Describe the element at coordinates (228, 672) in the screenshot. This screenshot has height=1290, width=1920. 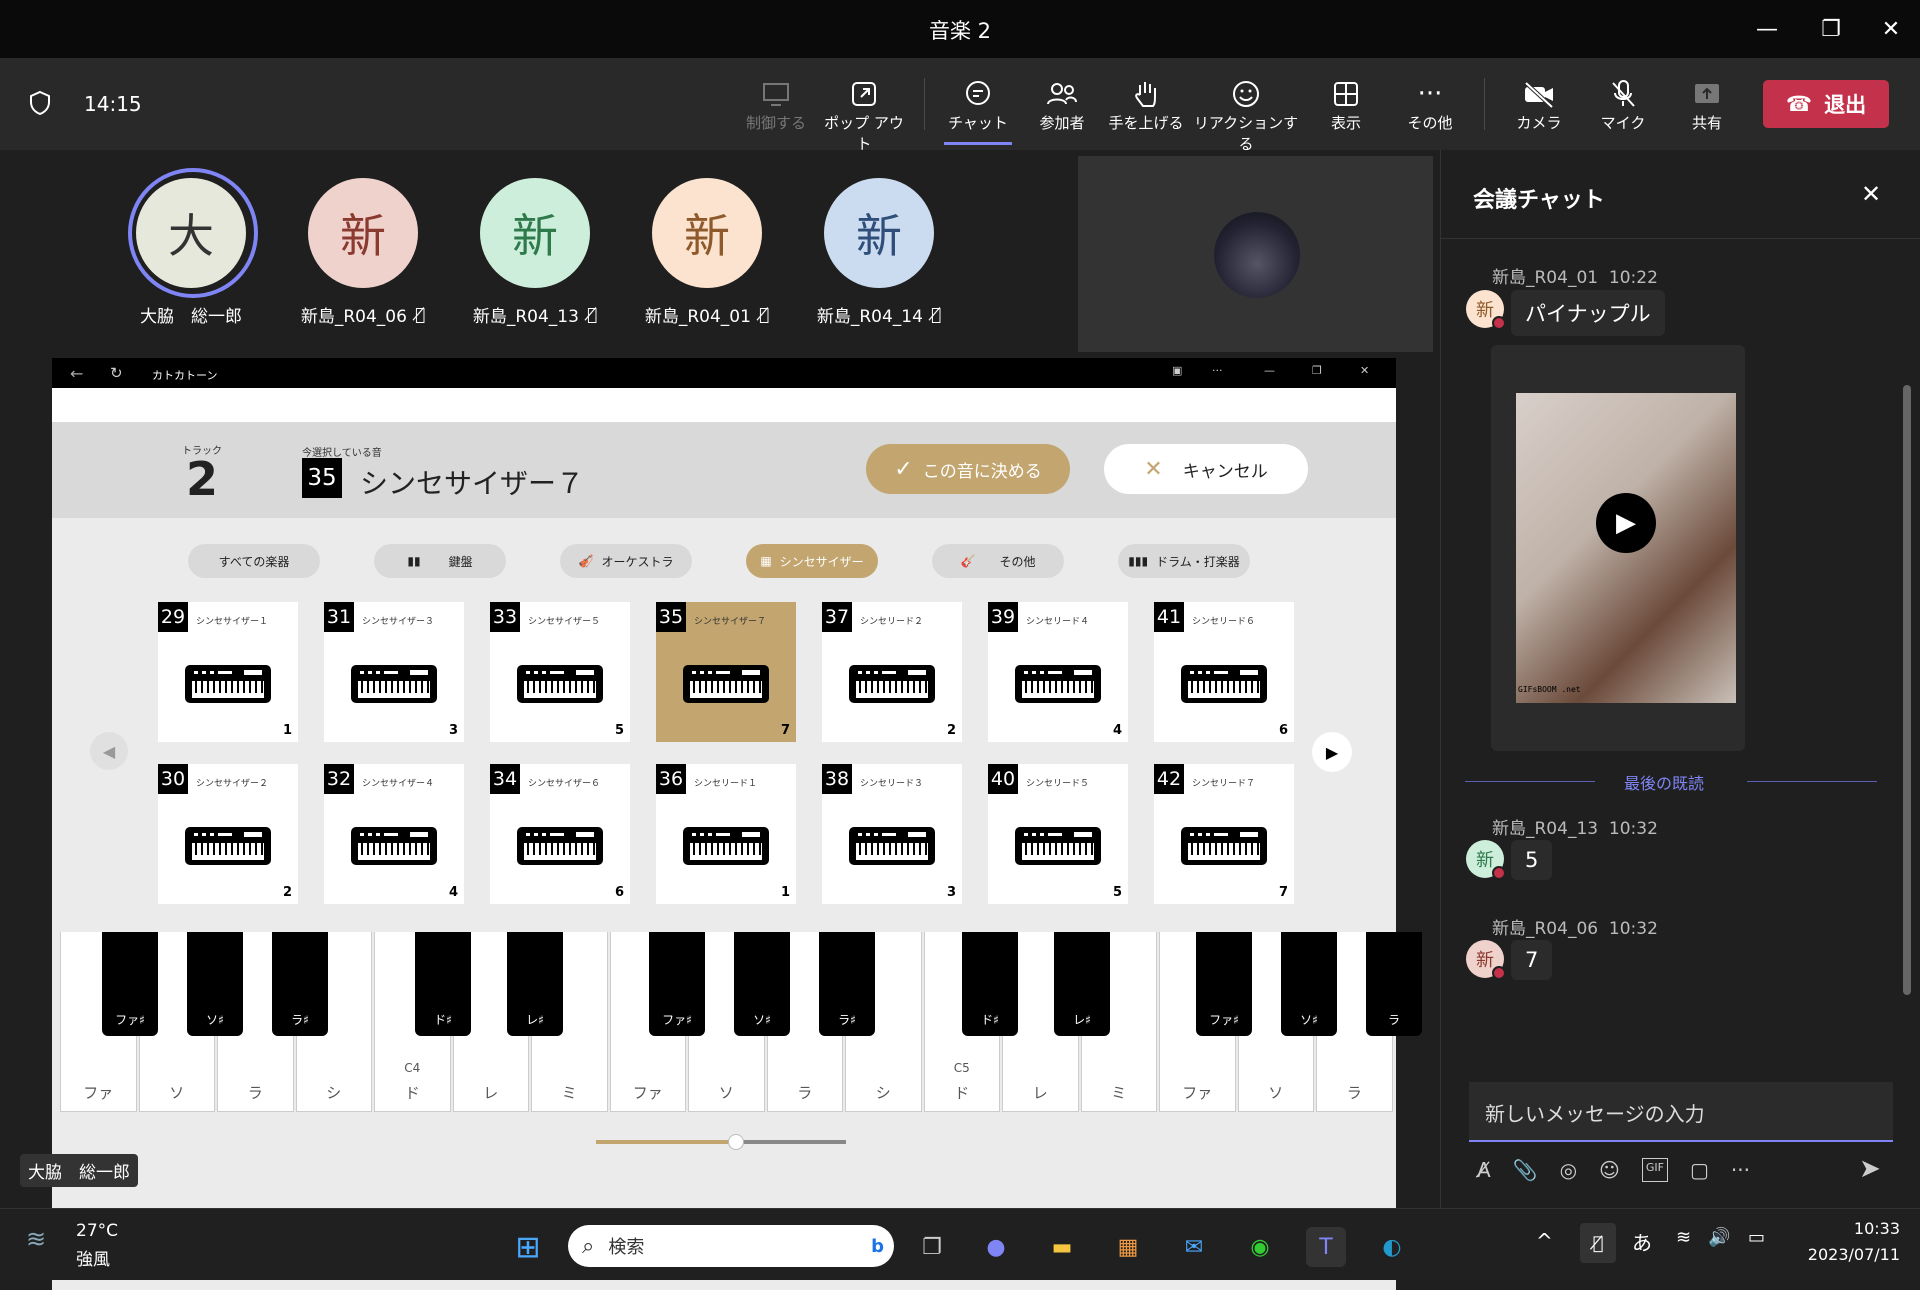
I see `instrument-card: 29 シンセサイザー１ 1` at that location.